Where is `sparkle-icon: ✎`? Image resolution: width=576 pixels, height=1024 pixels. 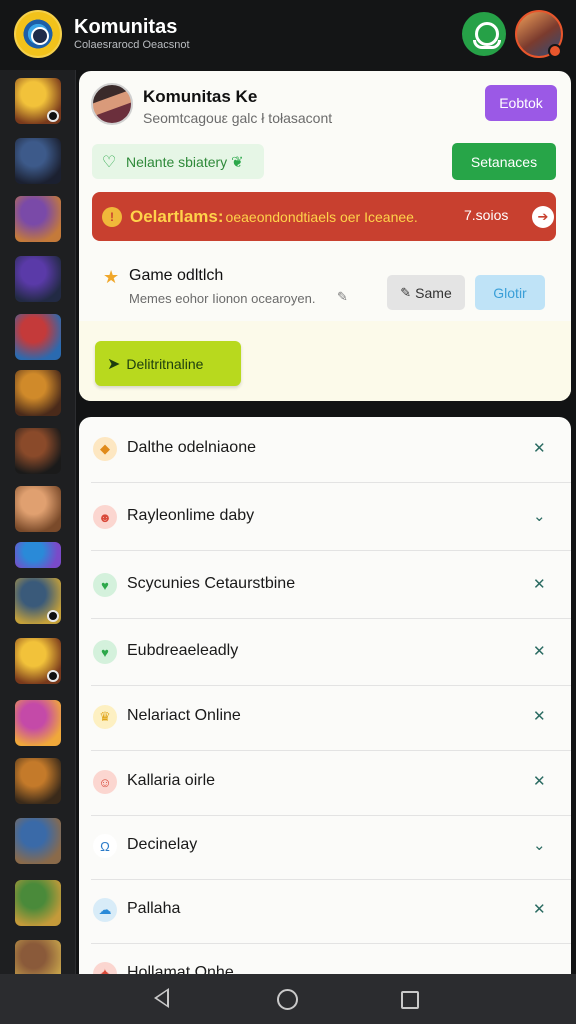
sparkle-icon: ✎ is located at coordinates (342, 296).